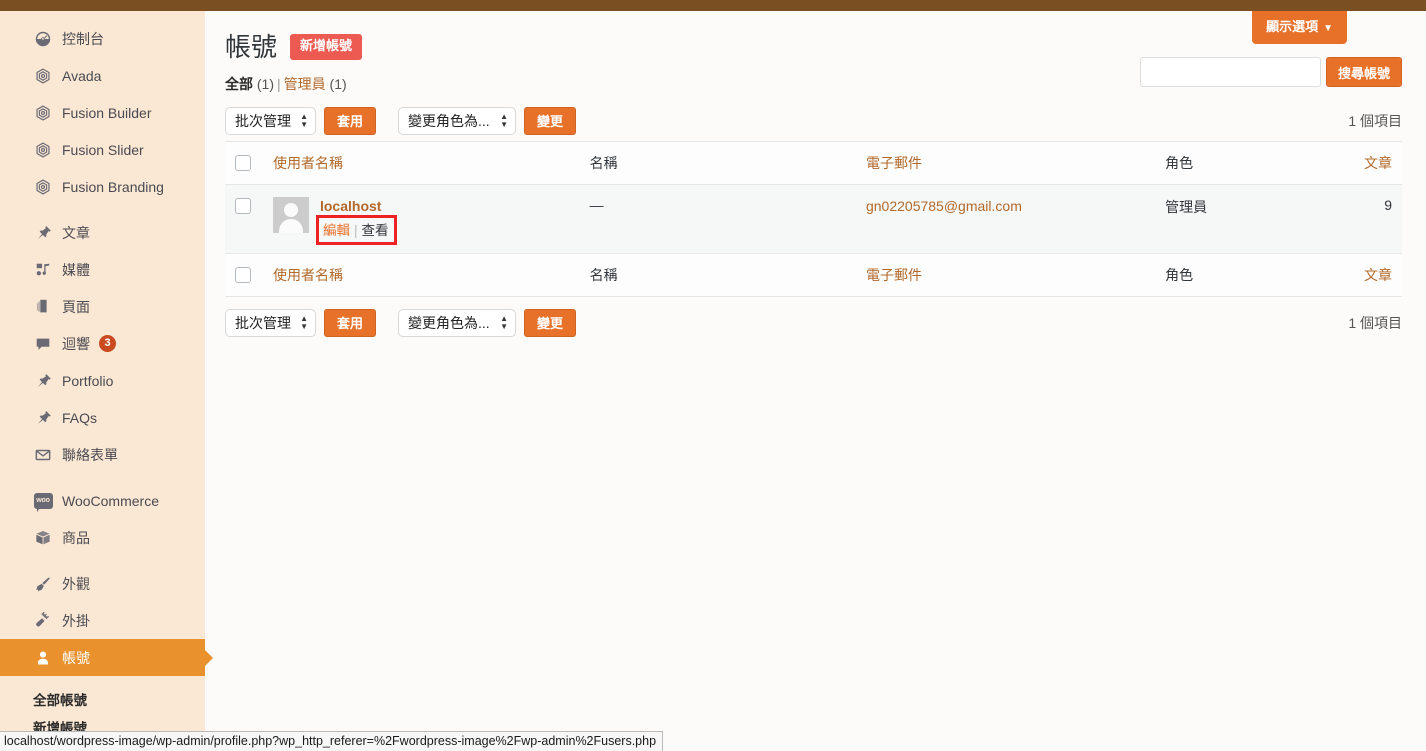  I want to click on view-all-label: 全部, so click(239, 84).